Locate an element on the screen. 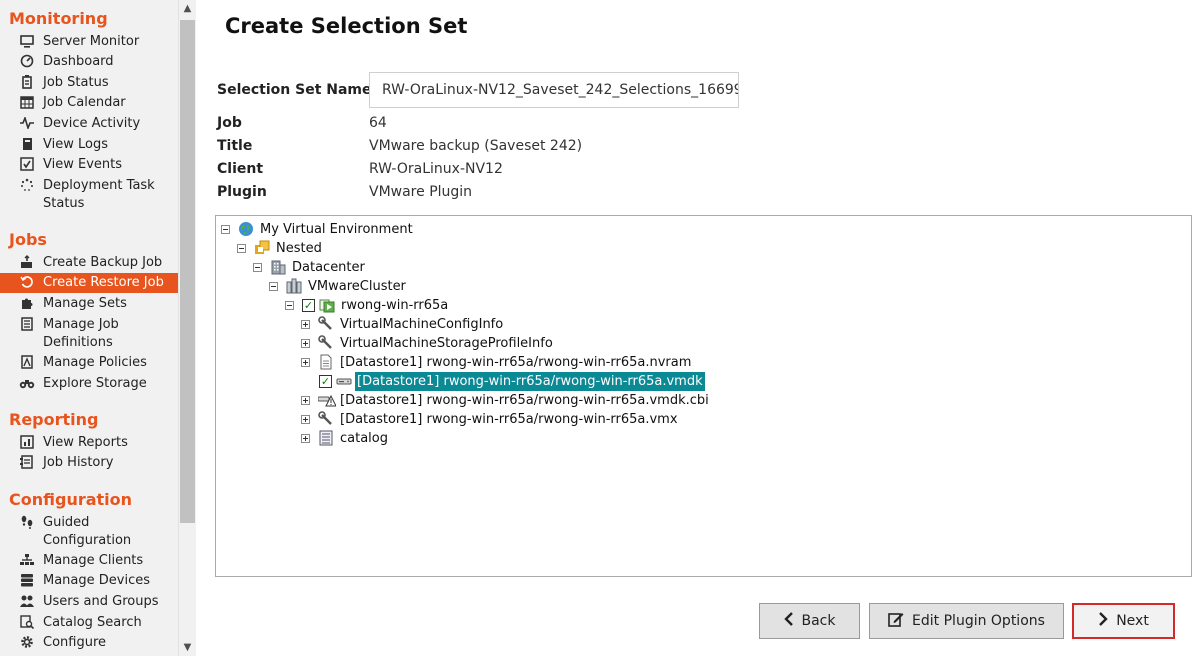 Image resolution: width=1203 pixels, height=656 pixels. section-configuration: Configuration is located at coordinates (71, 499).